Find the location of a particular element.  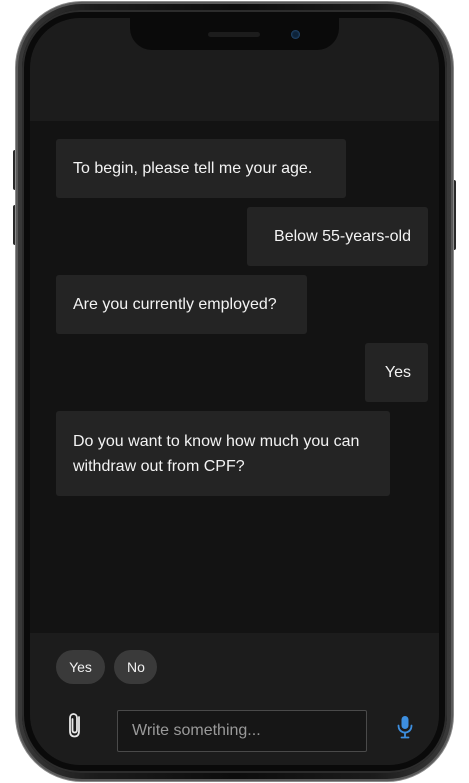

speaker-grille is located at coordinates (234, 34).